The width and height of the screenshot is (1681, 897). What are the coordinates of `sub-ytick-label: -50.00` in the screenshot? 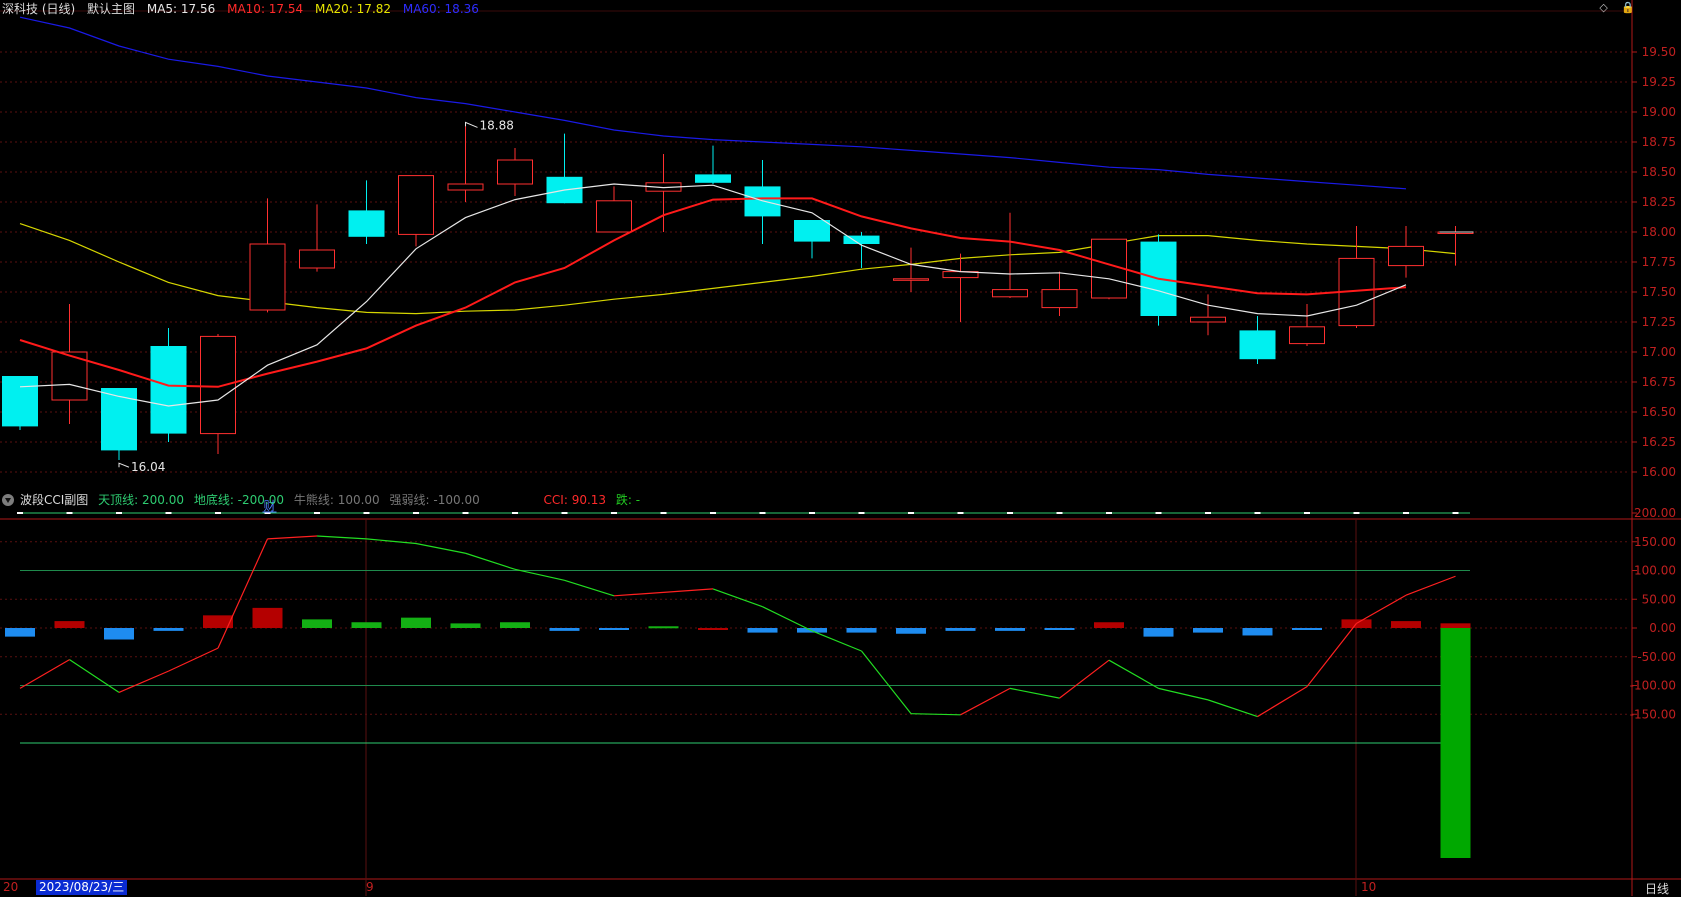 It's located at (1656, 657).